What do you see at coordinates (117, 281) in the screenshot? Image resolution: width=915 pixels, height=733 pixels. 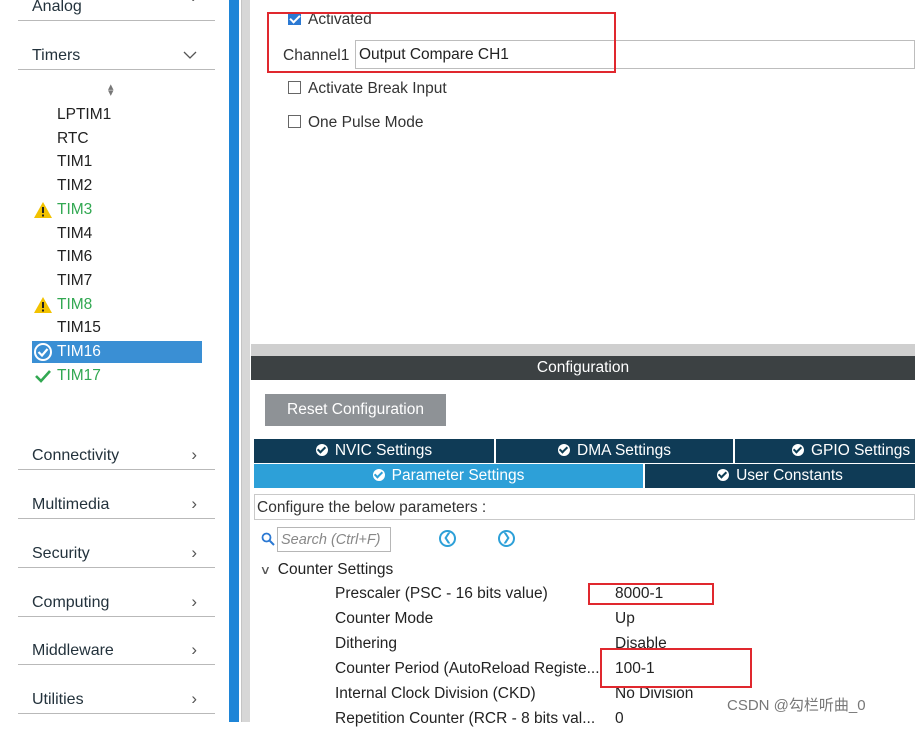 I see `peripheral-item-tim7: TIM7` at bounding box center [117, 281].